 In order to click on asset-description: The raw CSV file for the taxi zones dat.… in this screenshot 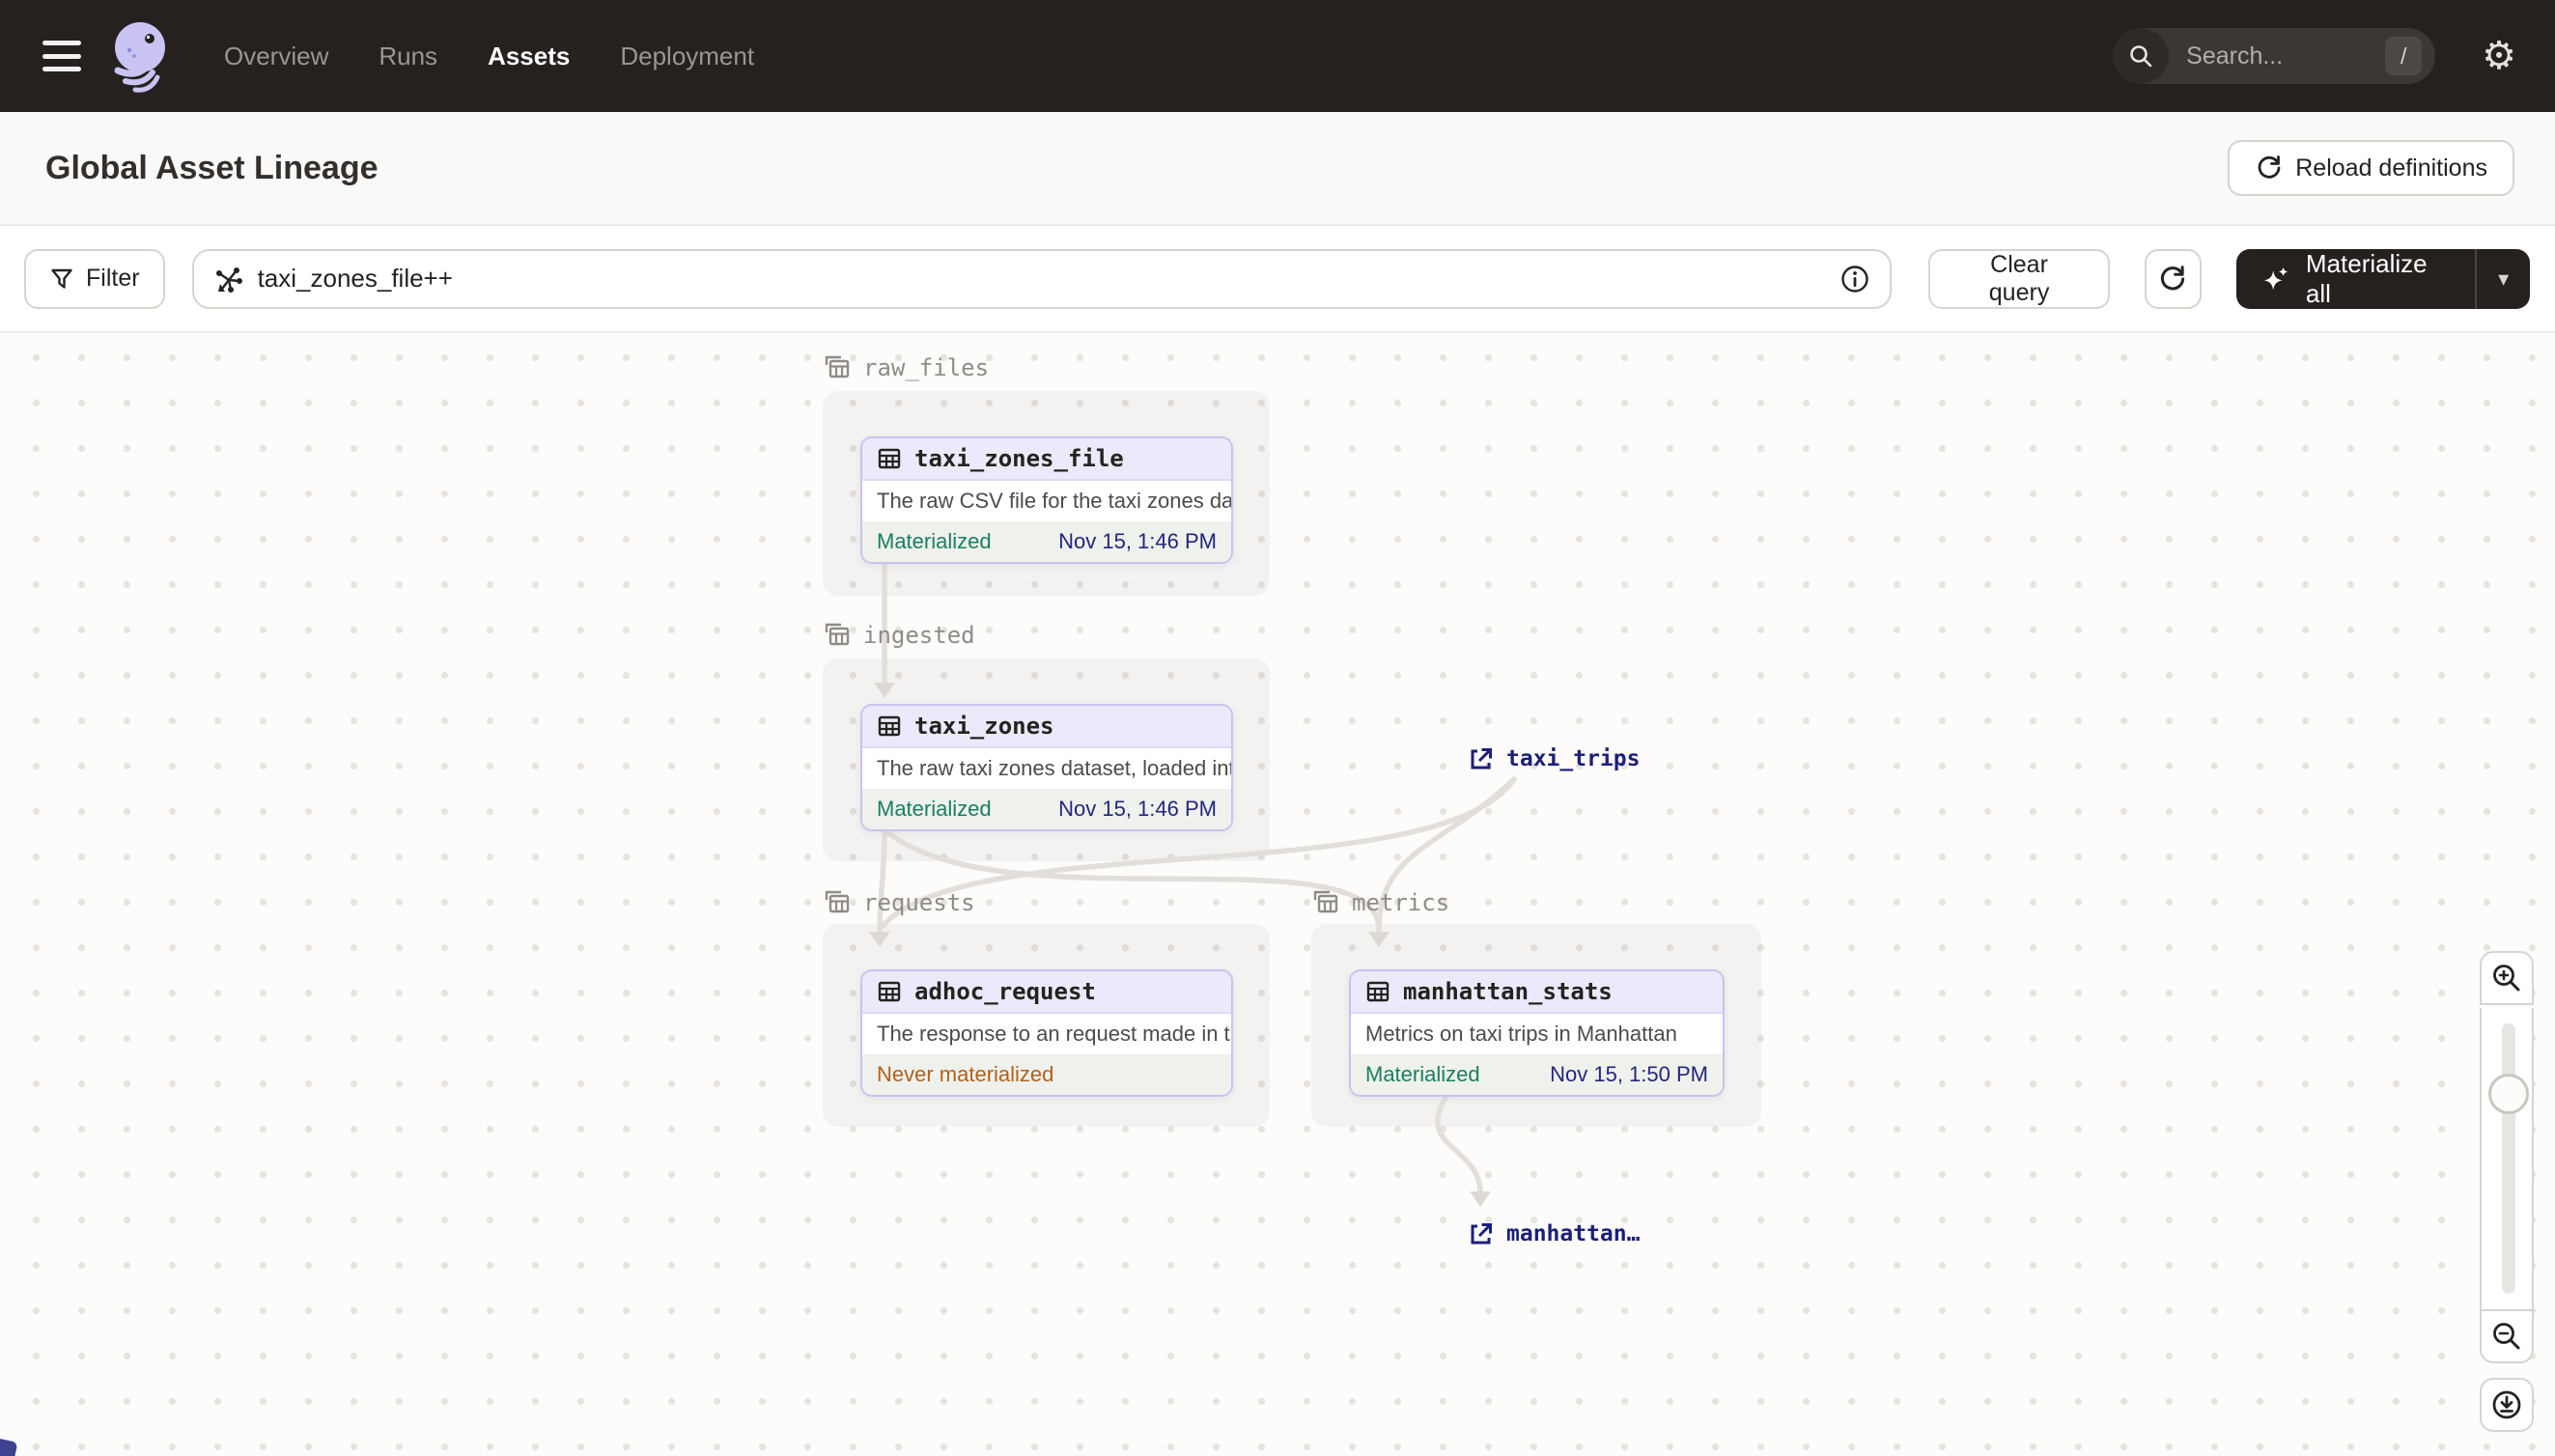, I will do `click(1046, 501)`.